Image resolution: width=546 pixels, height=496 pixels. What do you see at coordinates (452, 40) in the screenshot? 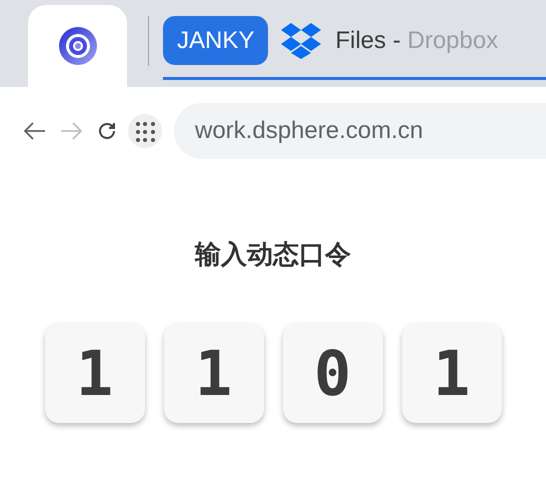
I see `tab-site: Dropbox` at bounding box center [452, 40].